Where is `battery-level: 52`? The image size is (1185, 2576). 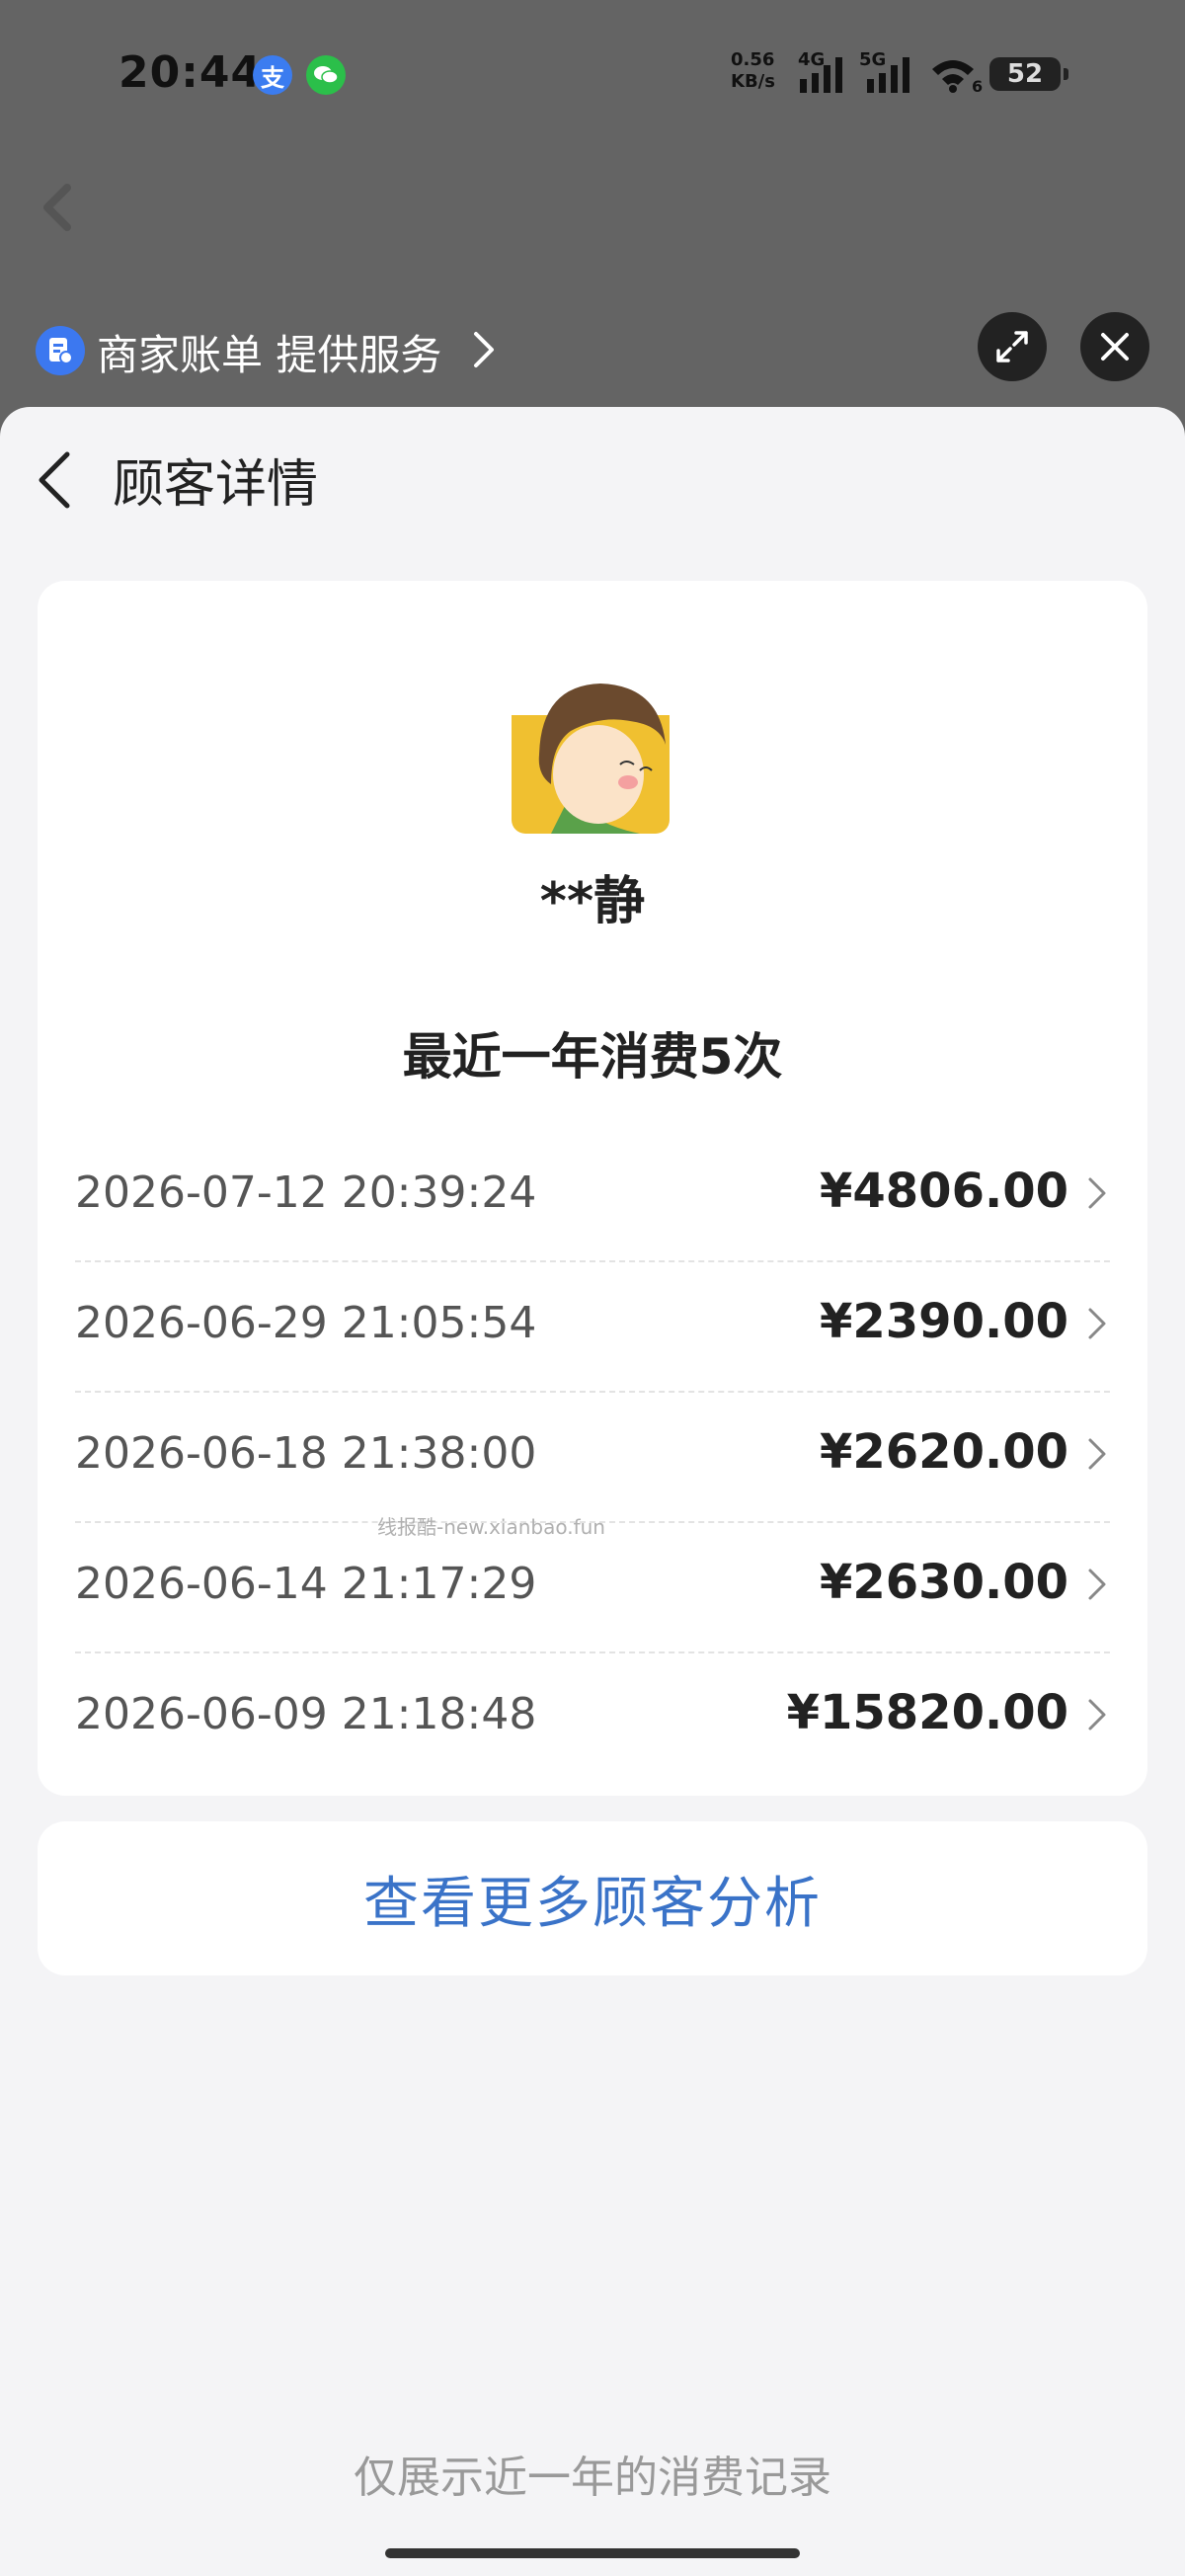 battery-level: 52 is located at coordinates (1025, 74).